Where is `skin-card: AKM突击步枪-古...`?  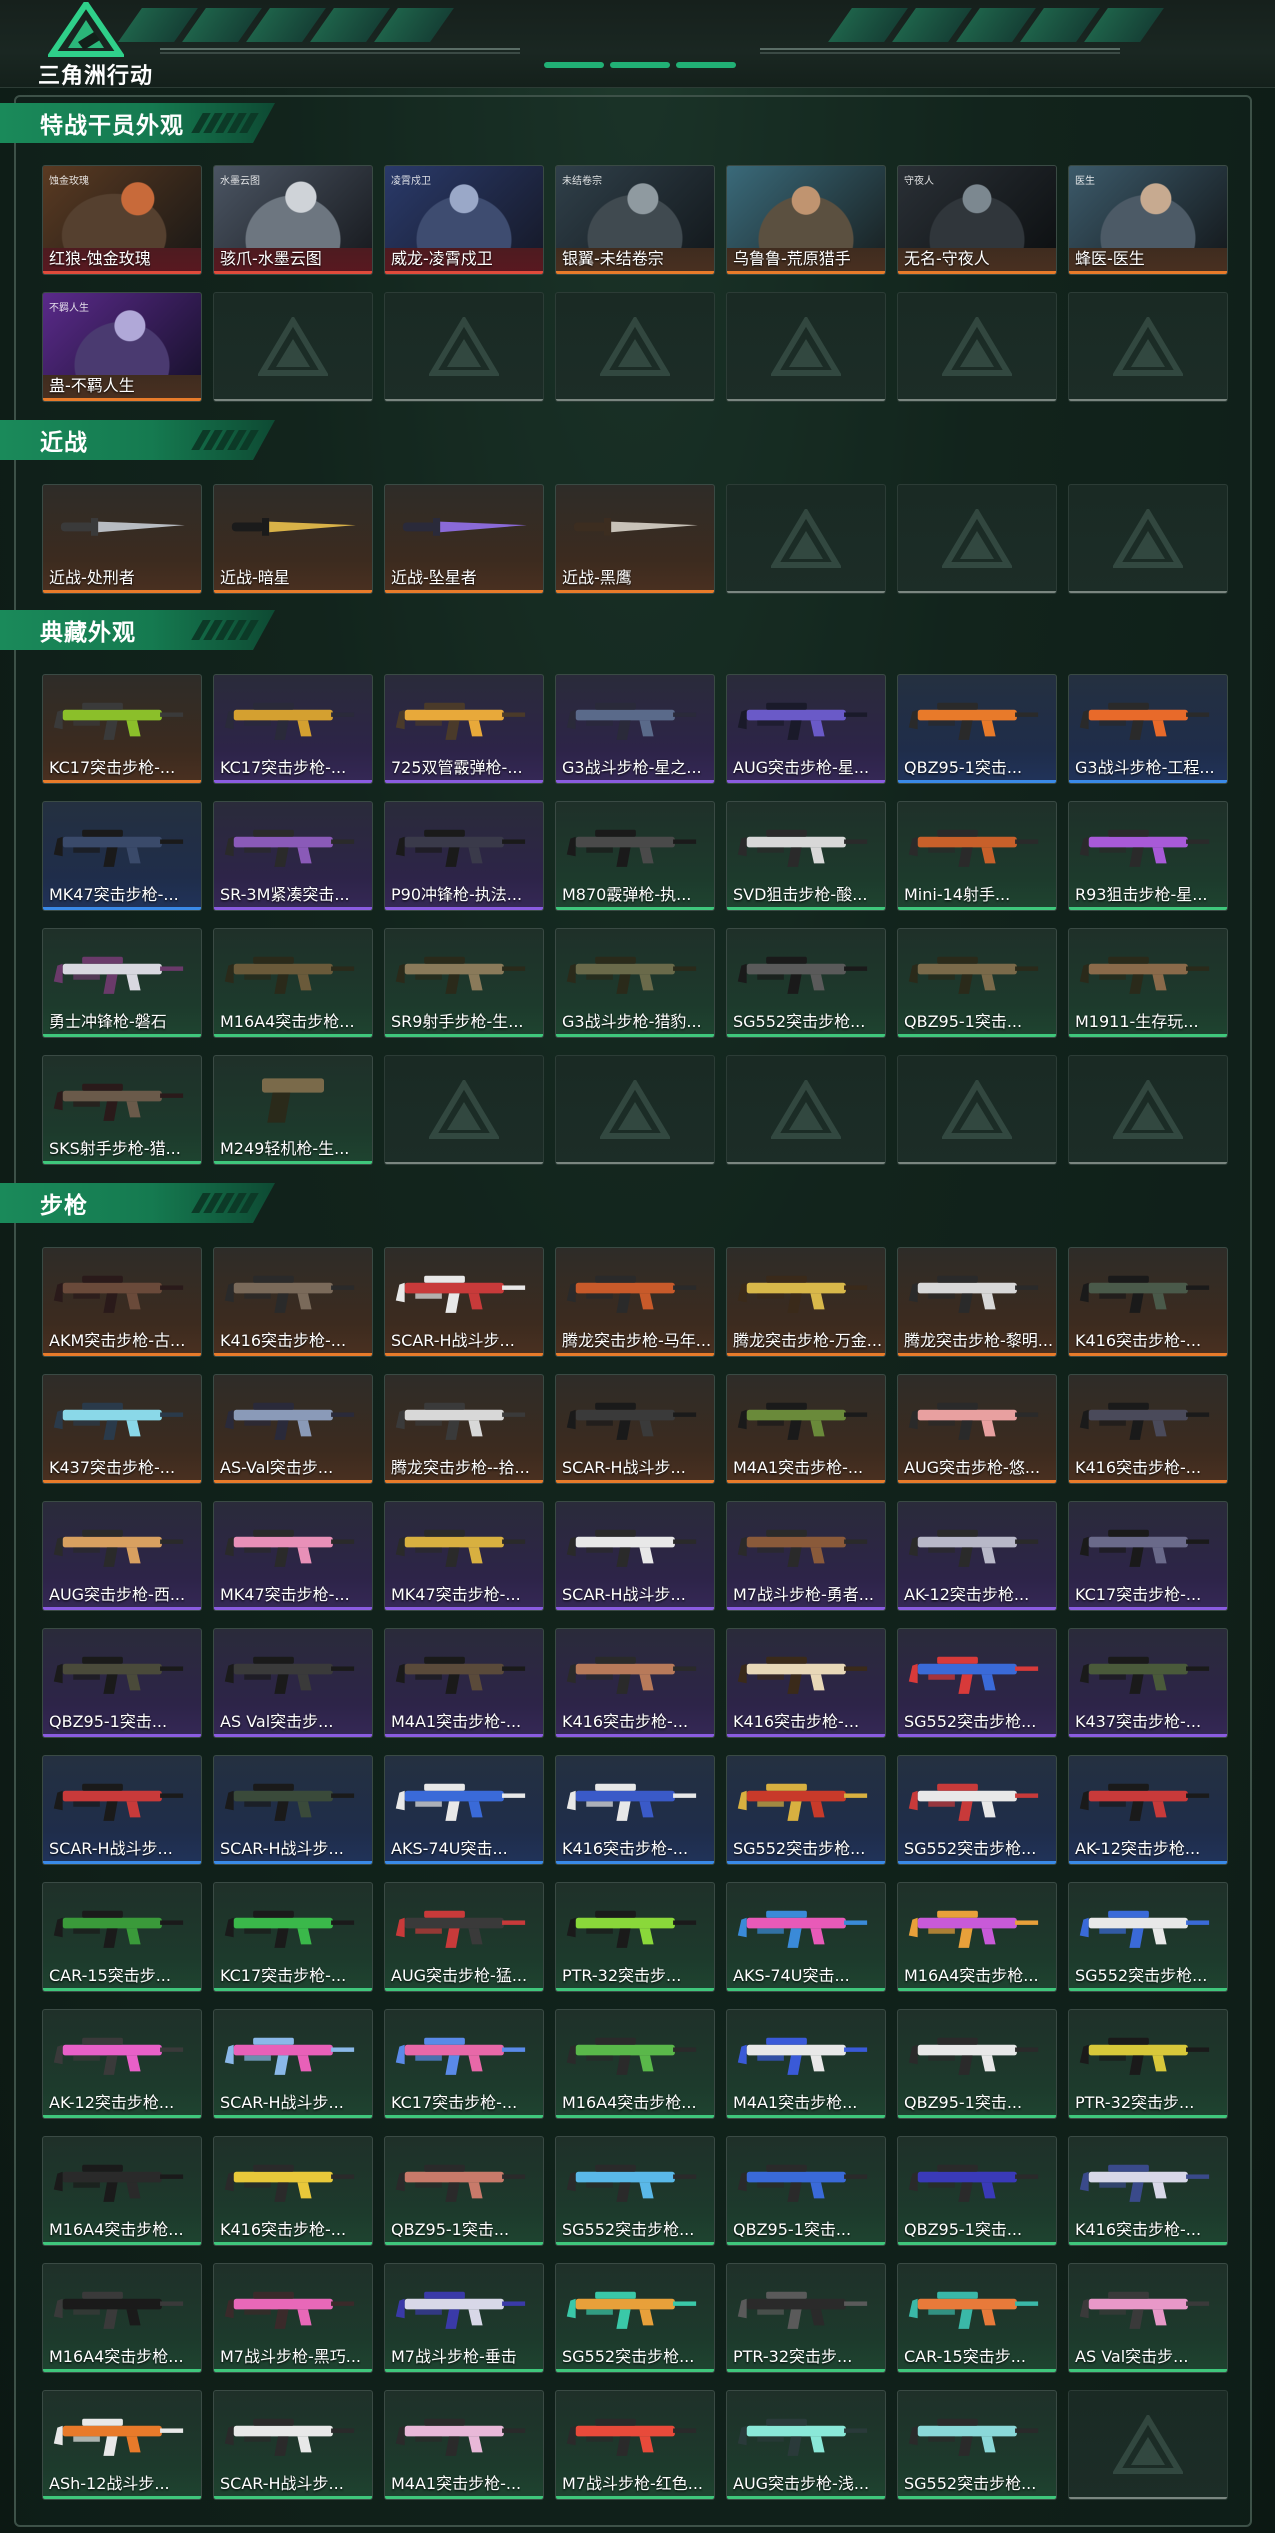
skin-card: AKM突击步枪-古... is located at coordinates (122, 1302).